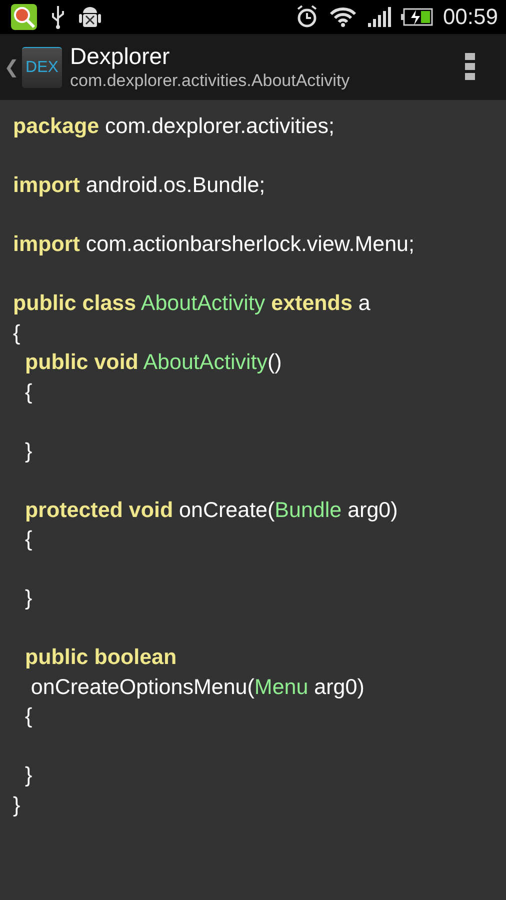  Describe the element at coordinates (210, 81) in the screenshot. I see `activity-subtitle: com.dexplorer.activities.AboutActivity` at that location.